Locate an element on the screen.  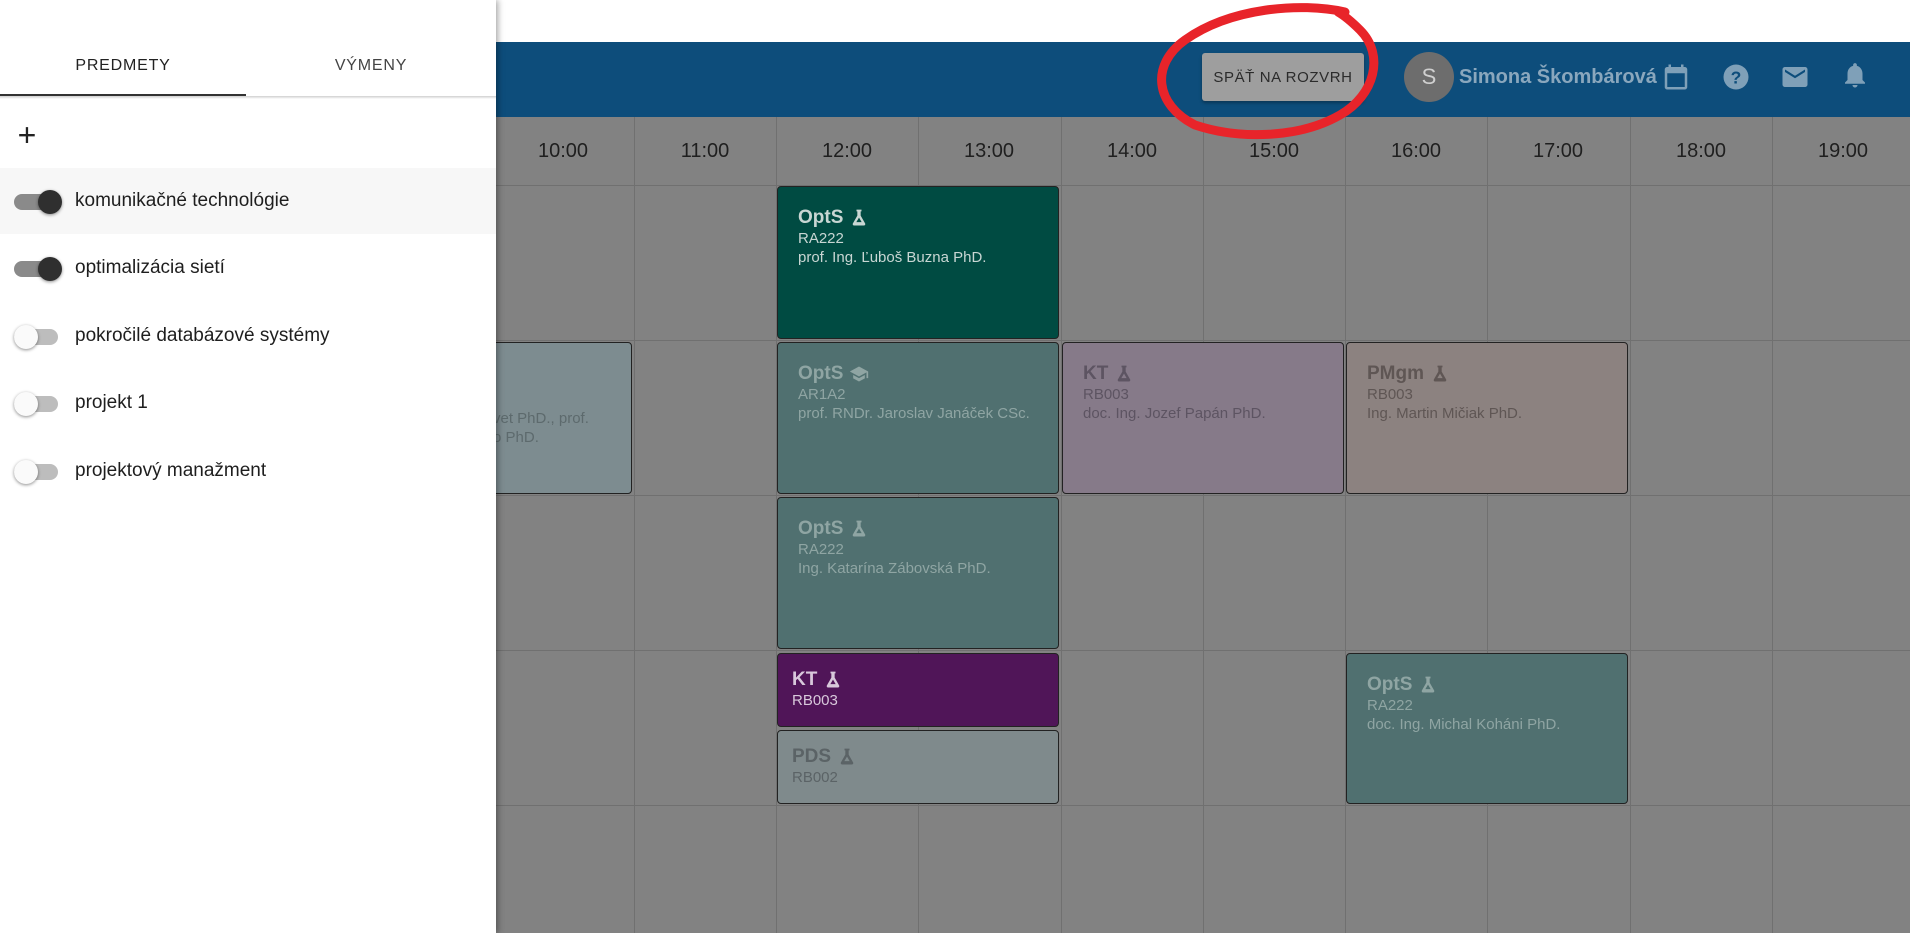
hour-label: 19:00 is located at coordinates (1843, 151).